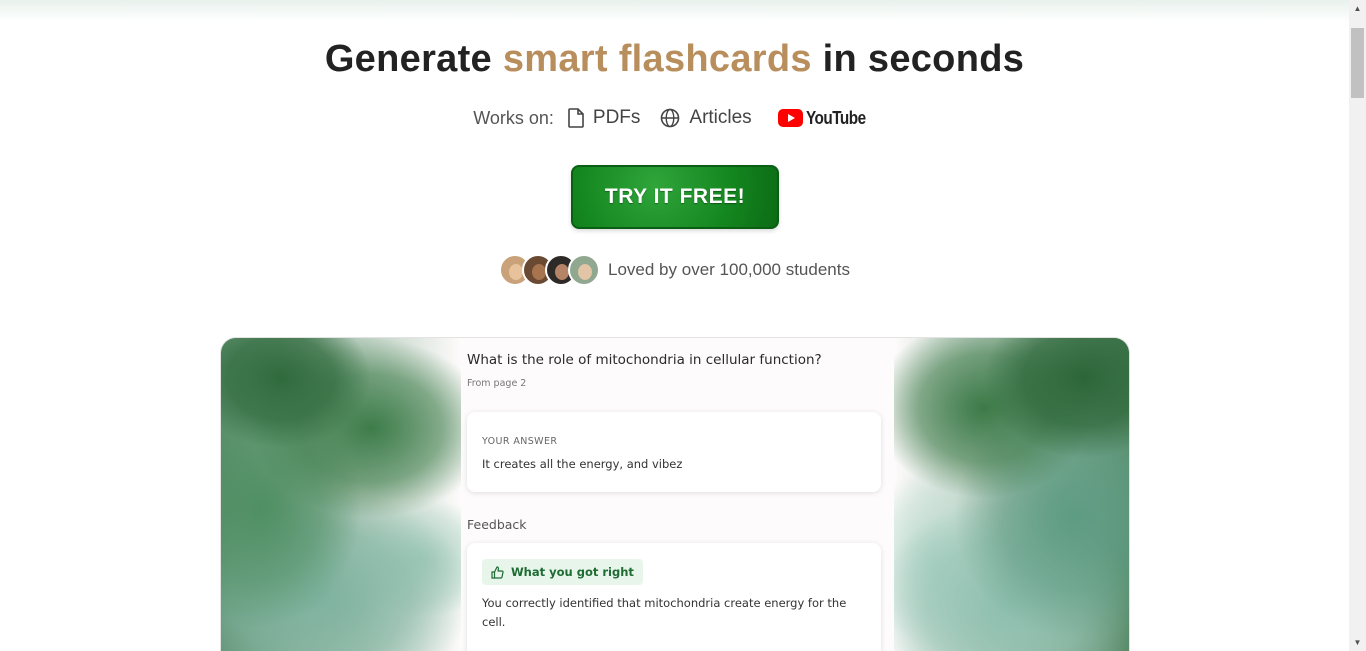 The height and width of the screenshot is (651, 1366). Describe the element at coordinates (729, 269) in the screenshot. I see `social-proof-text: Loved by over 100,000 students` at that location.